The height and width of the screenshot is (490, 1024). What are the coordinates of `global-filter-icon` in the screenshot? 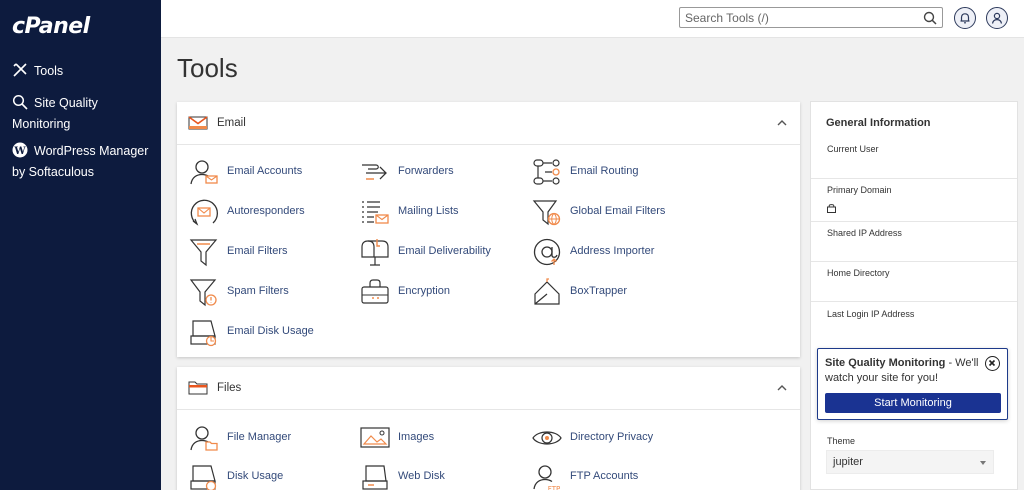 It's located at (546, 213).